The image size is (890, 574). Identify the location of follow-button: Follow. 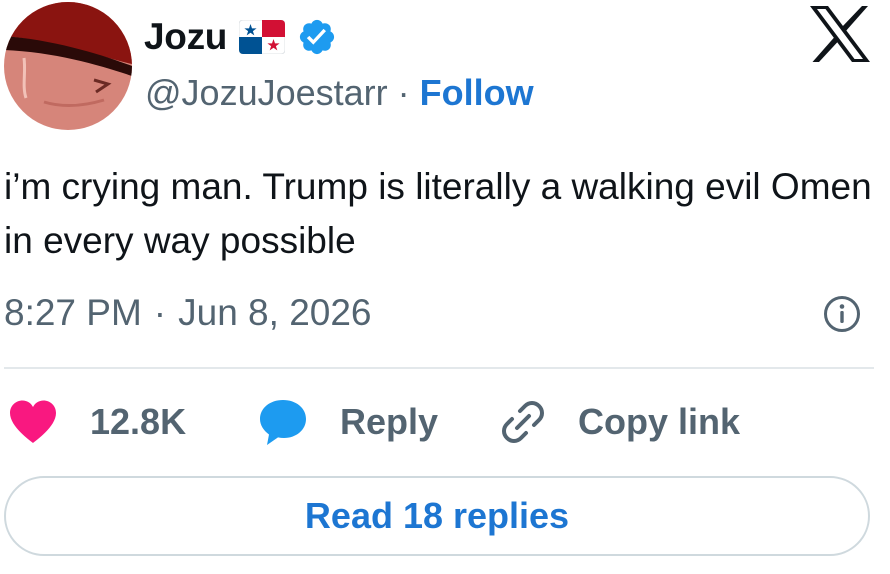
(477, 93).